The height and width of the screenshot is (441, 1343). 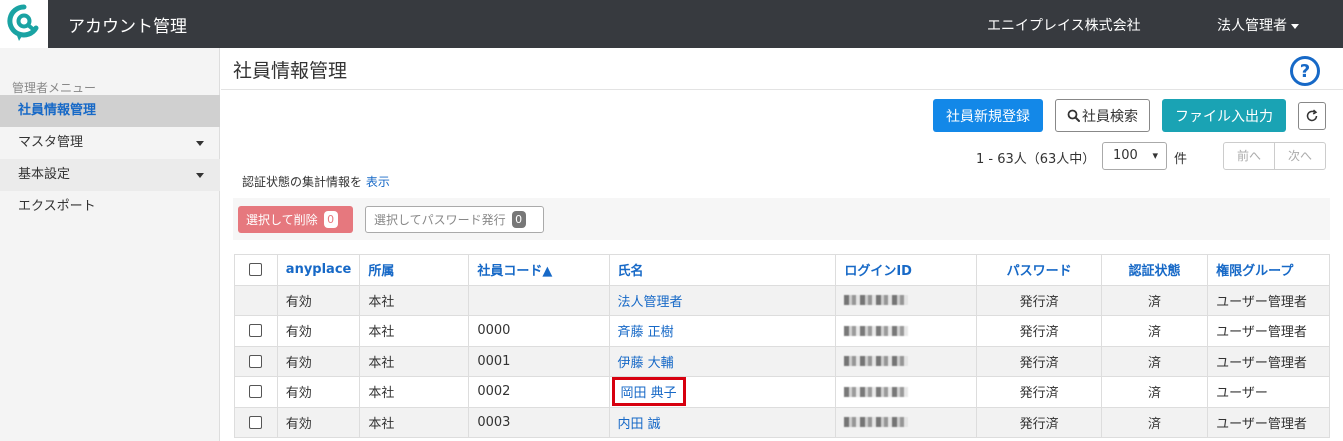 I want to click on app-title: アカウント管理, so click(x=127, y=27).